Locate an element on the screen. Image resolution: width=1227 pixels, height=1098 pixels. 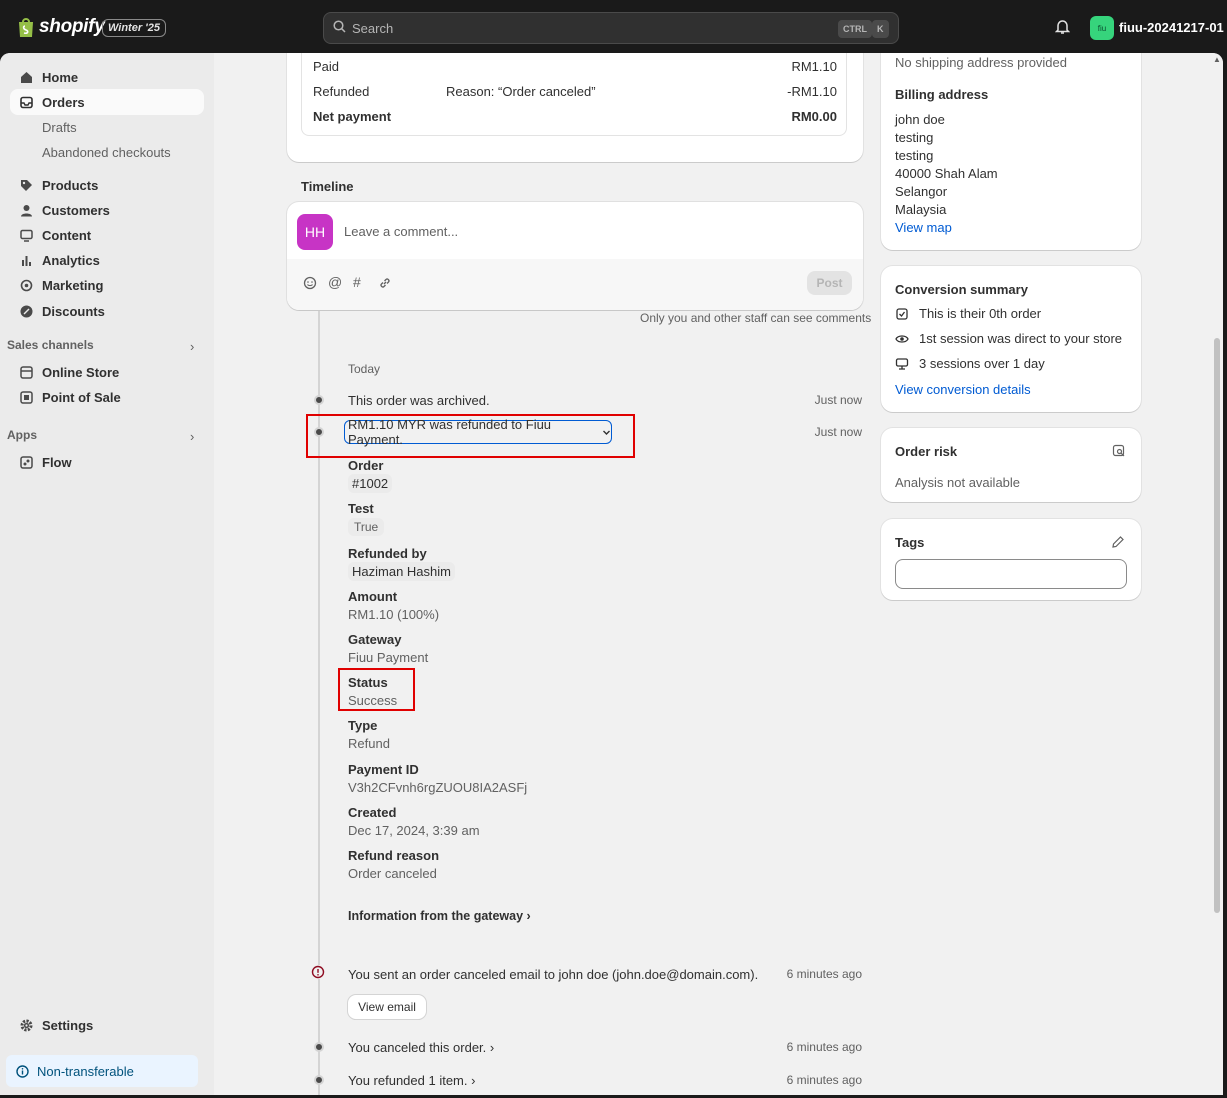
hashtag-icon: # is located at coordinates (357, 282).